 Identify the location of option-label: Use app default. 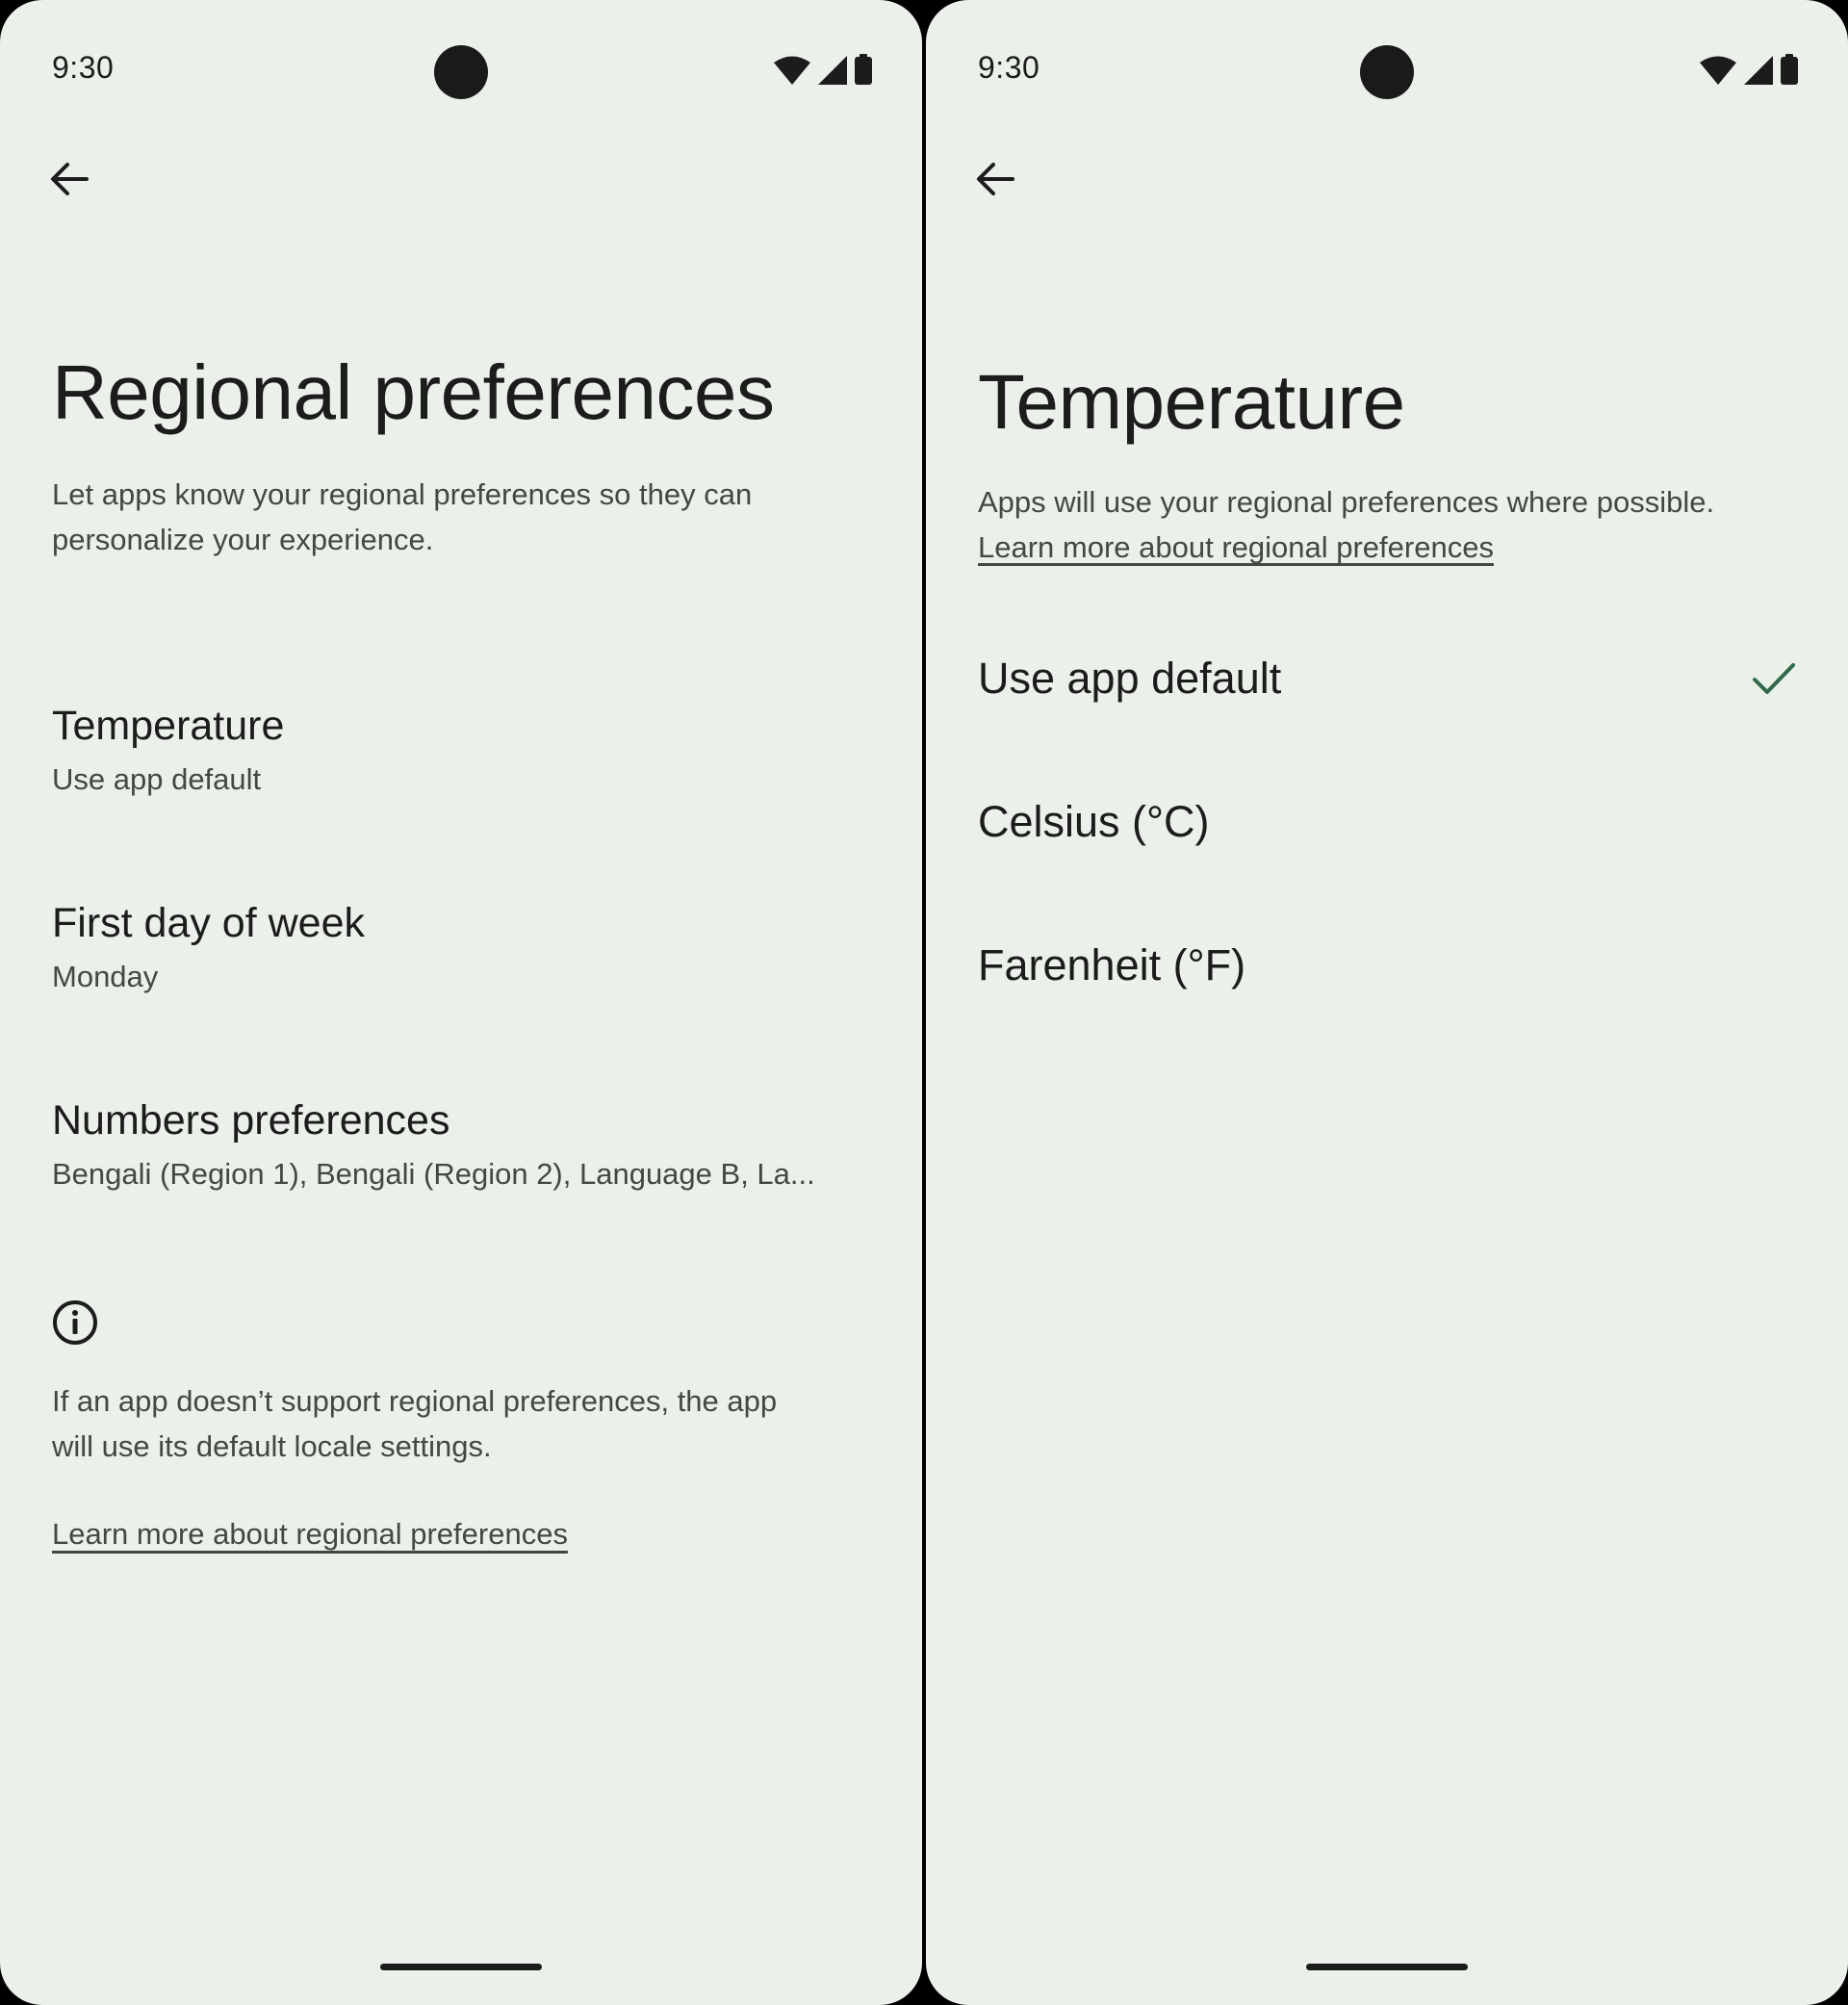
(1130, 678).